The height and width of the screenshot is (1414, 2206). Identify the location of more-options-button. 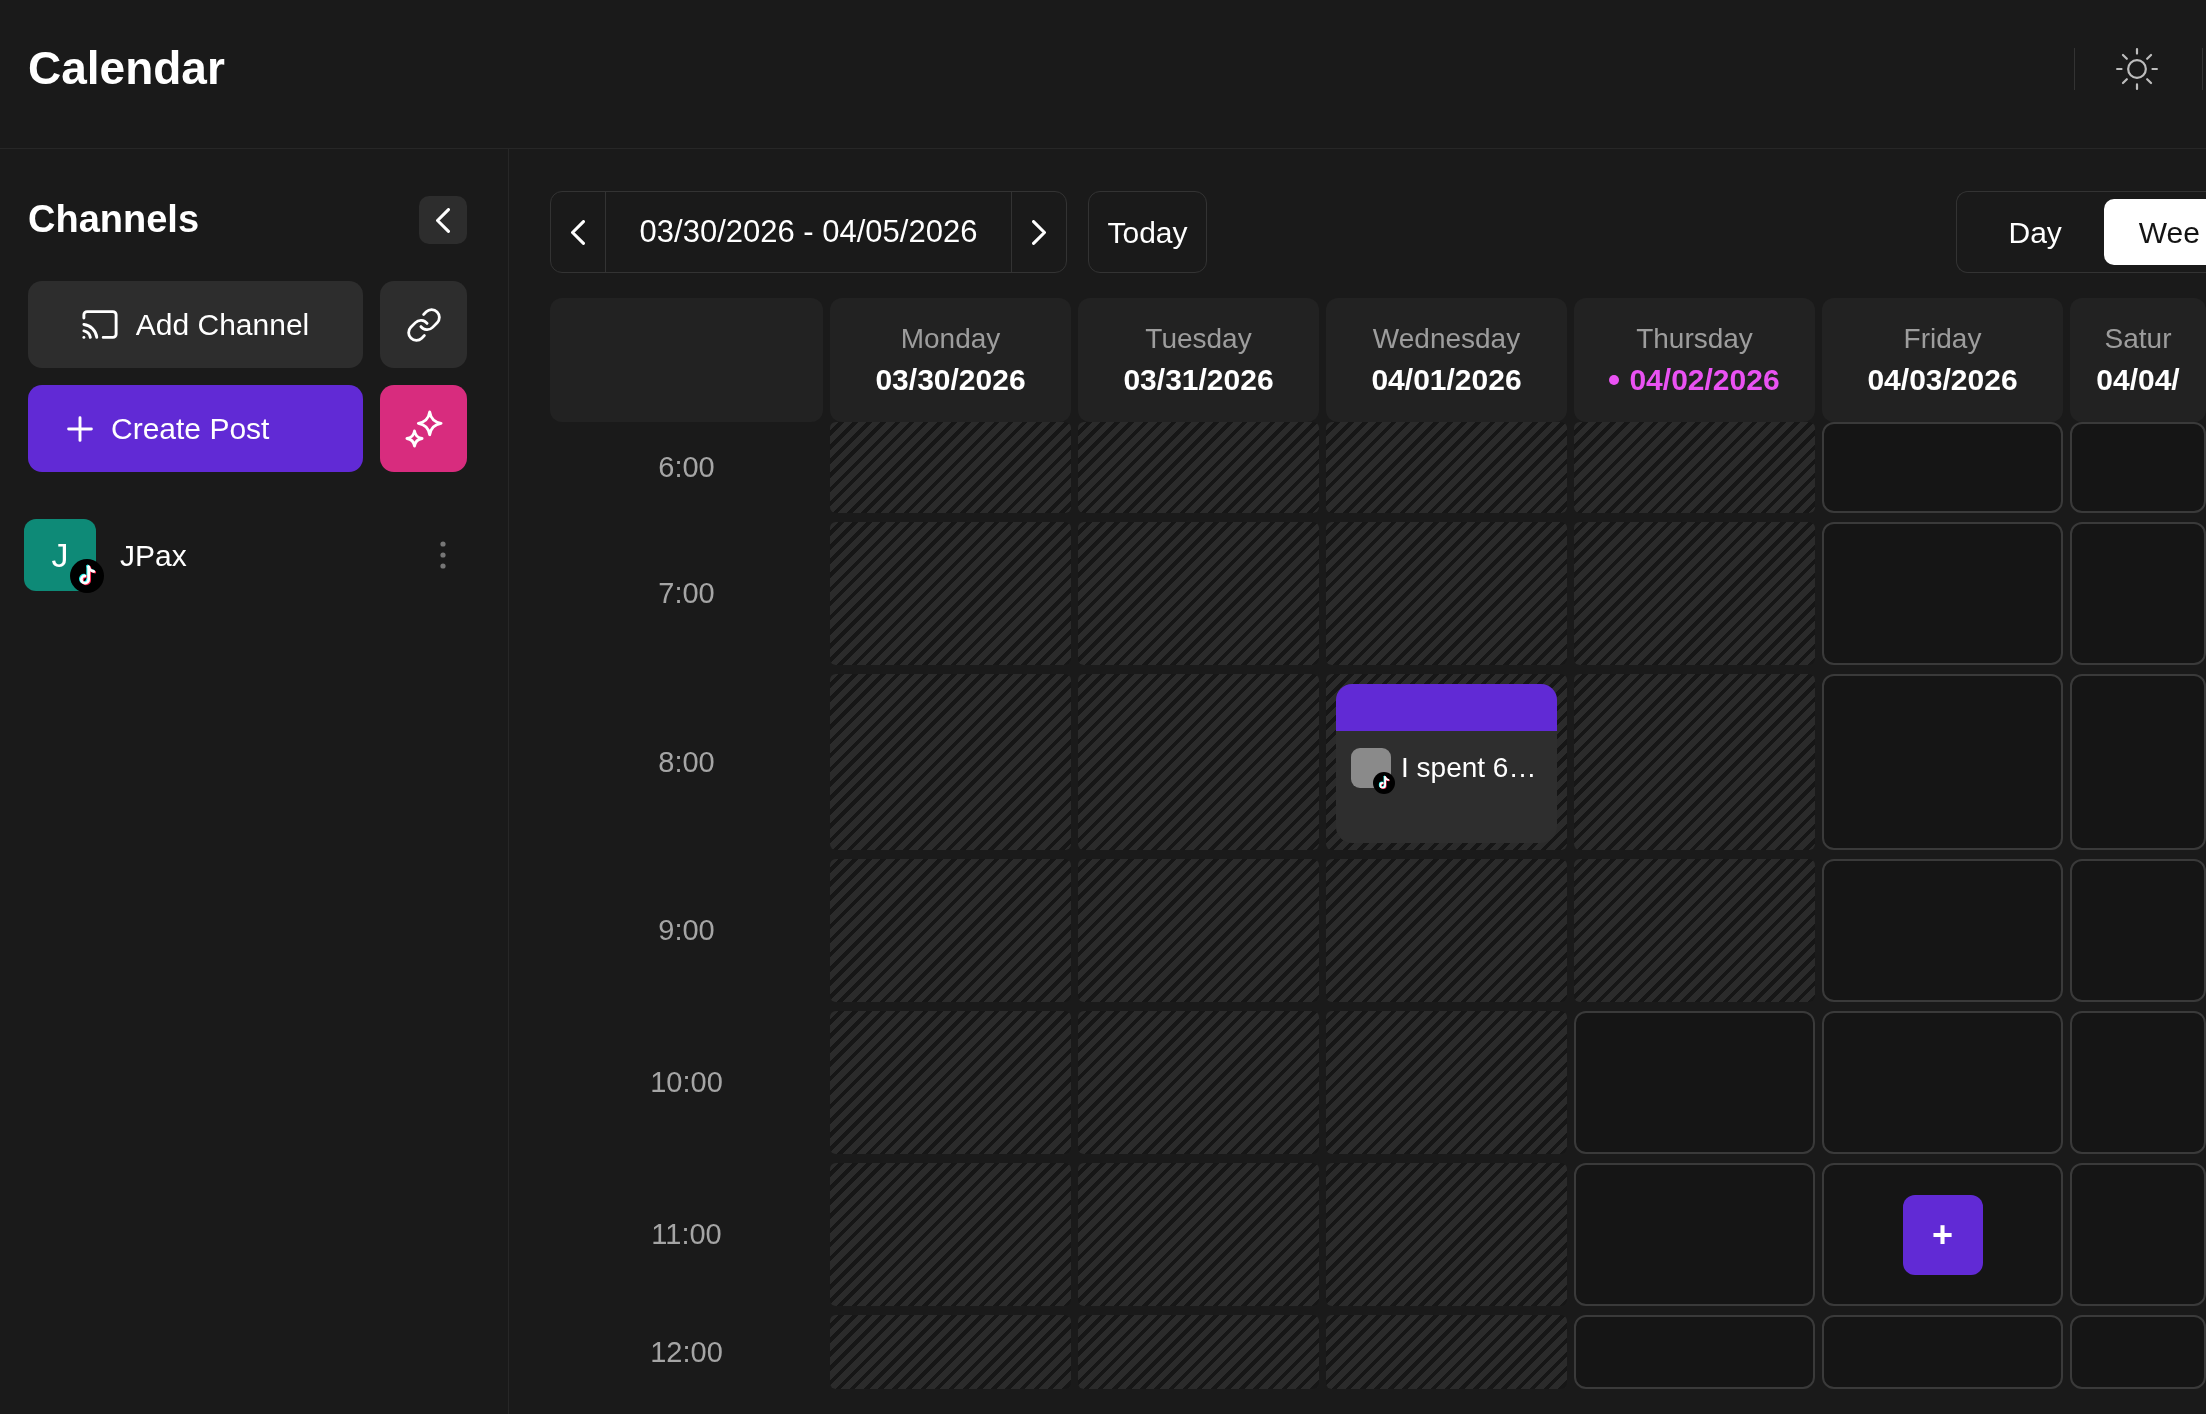
(443, 555).